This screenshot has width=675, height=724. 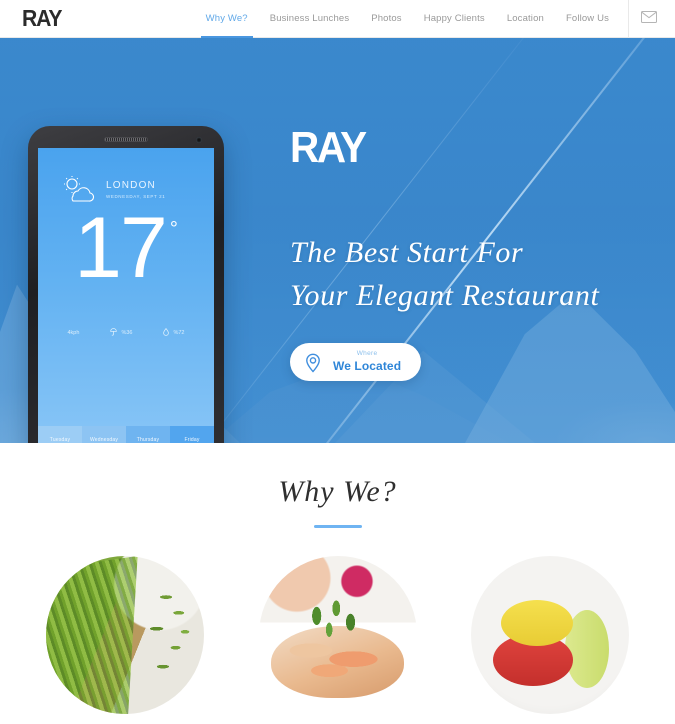 I want to click on weather-stat-precipitation: %36, so click(x=121, y=332).